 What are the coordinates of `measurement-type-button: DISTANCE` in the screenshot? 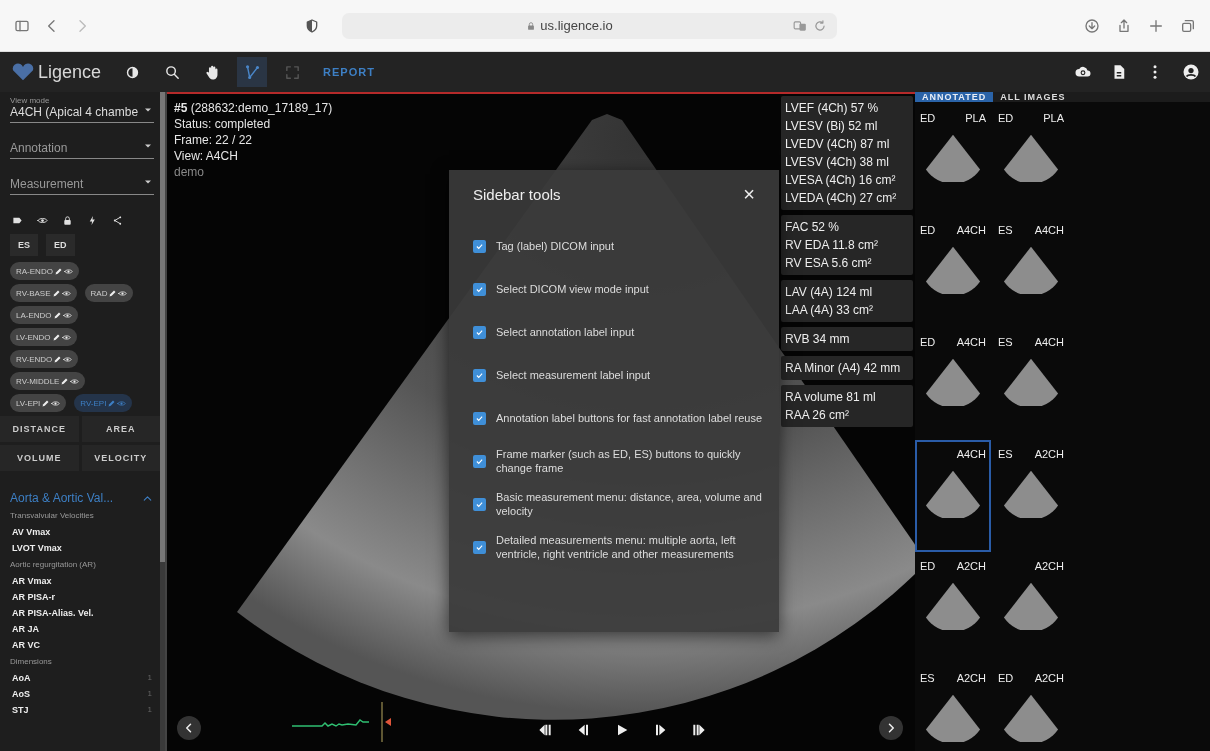 It's located at (39, 429).